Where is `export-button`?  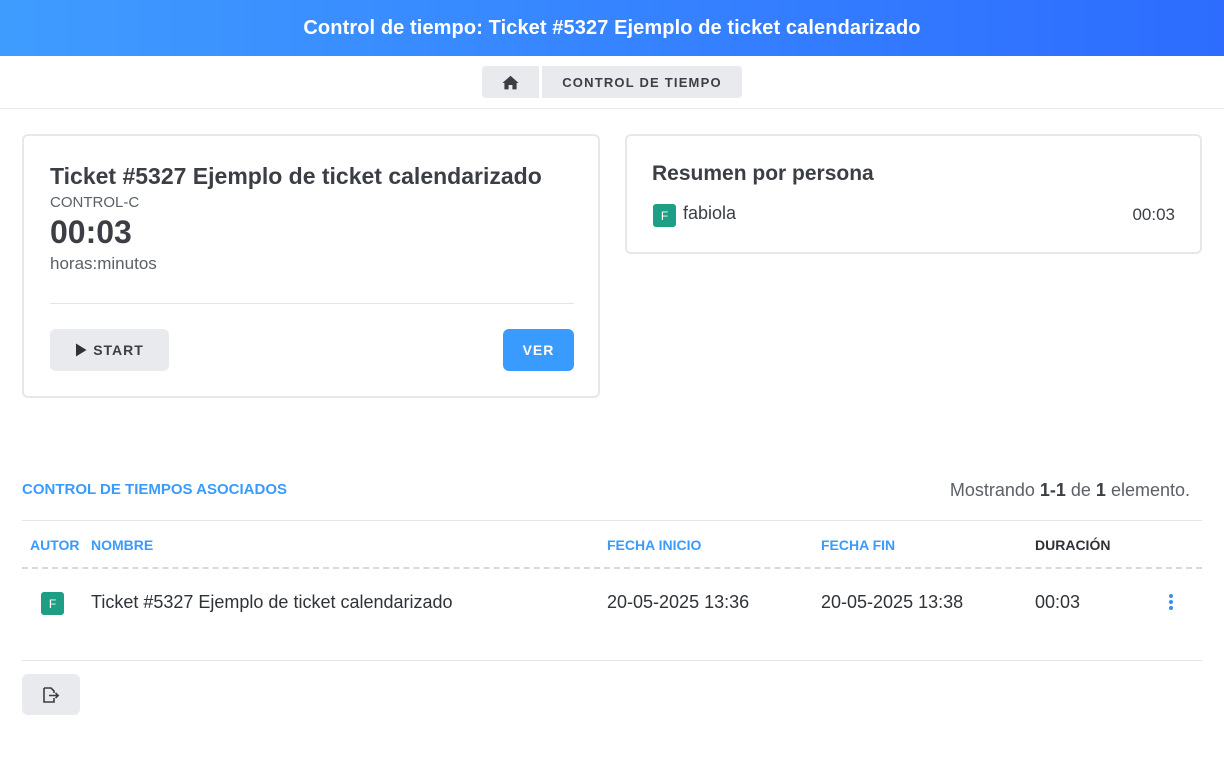 export-button is located at coordinates (51, 694).